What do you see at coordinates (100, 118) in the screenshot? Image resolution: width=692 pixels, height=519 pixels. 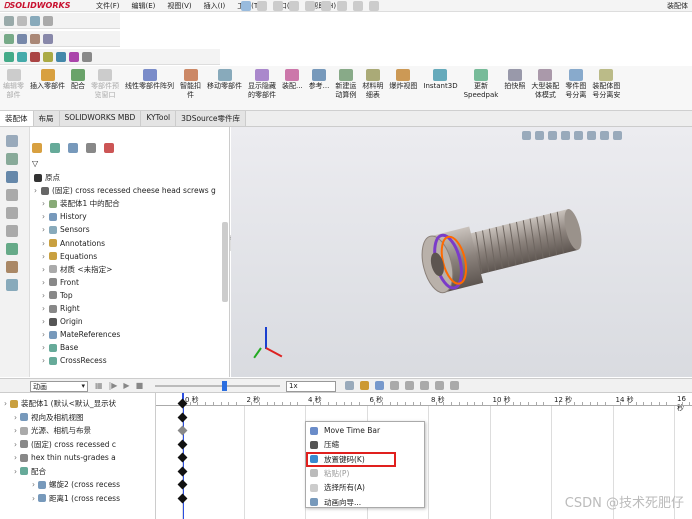 I see `command-tab: SOLIDWORKS MBD` at bounding box center [100, 118].